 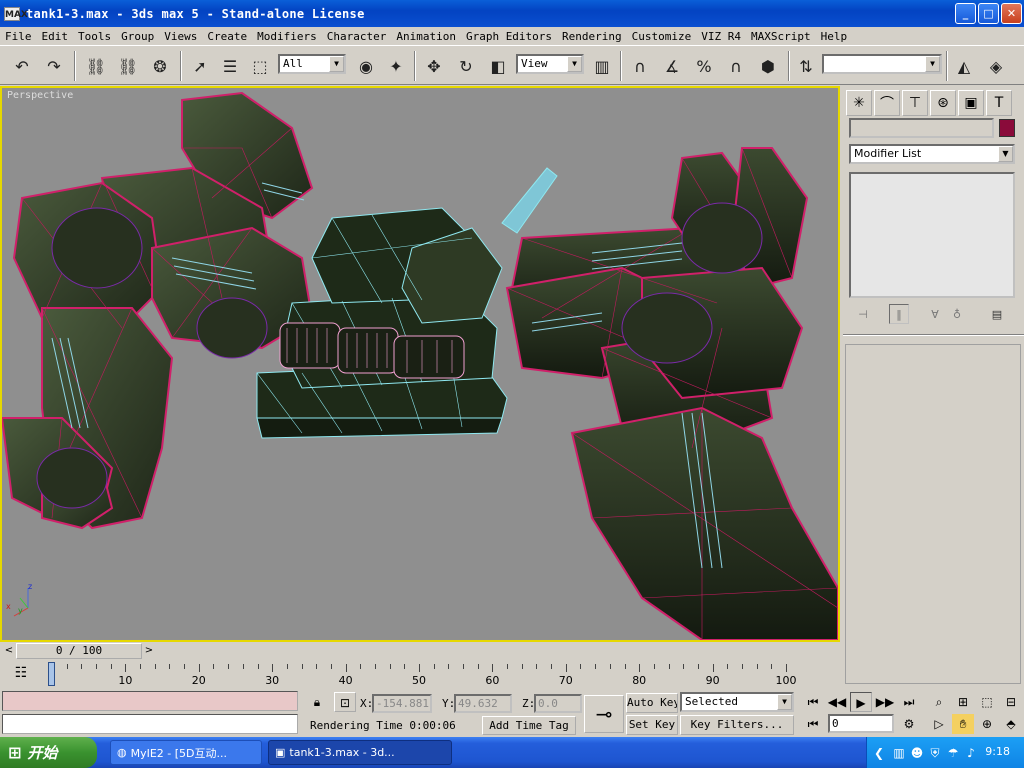 What do you see at coordinates (932, 154) in the screenshot?
I see `modifier-list-dropdown: Modifier List ▼` at bounding box center [932, 154].